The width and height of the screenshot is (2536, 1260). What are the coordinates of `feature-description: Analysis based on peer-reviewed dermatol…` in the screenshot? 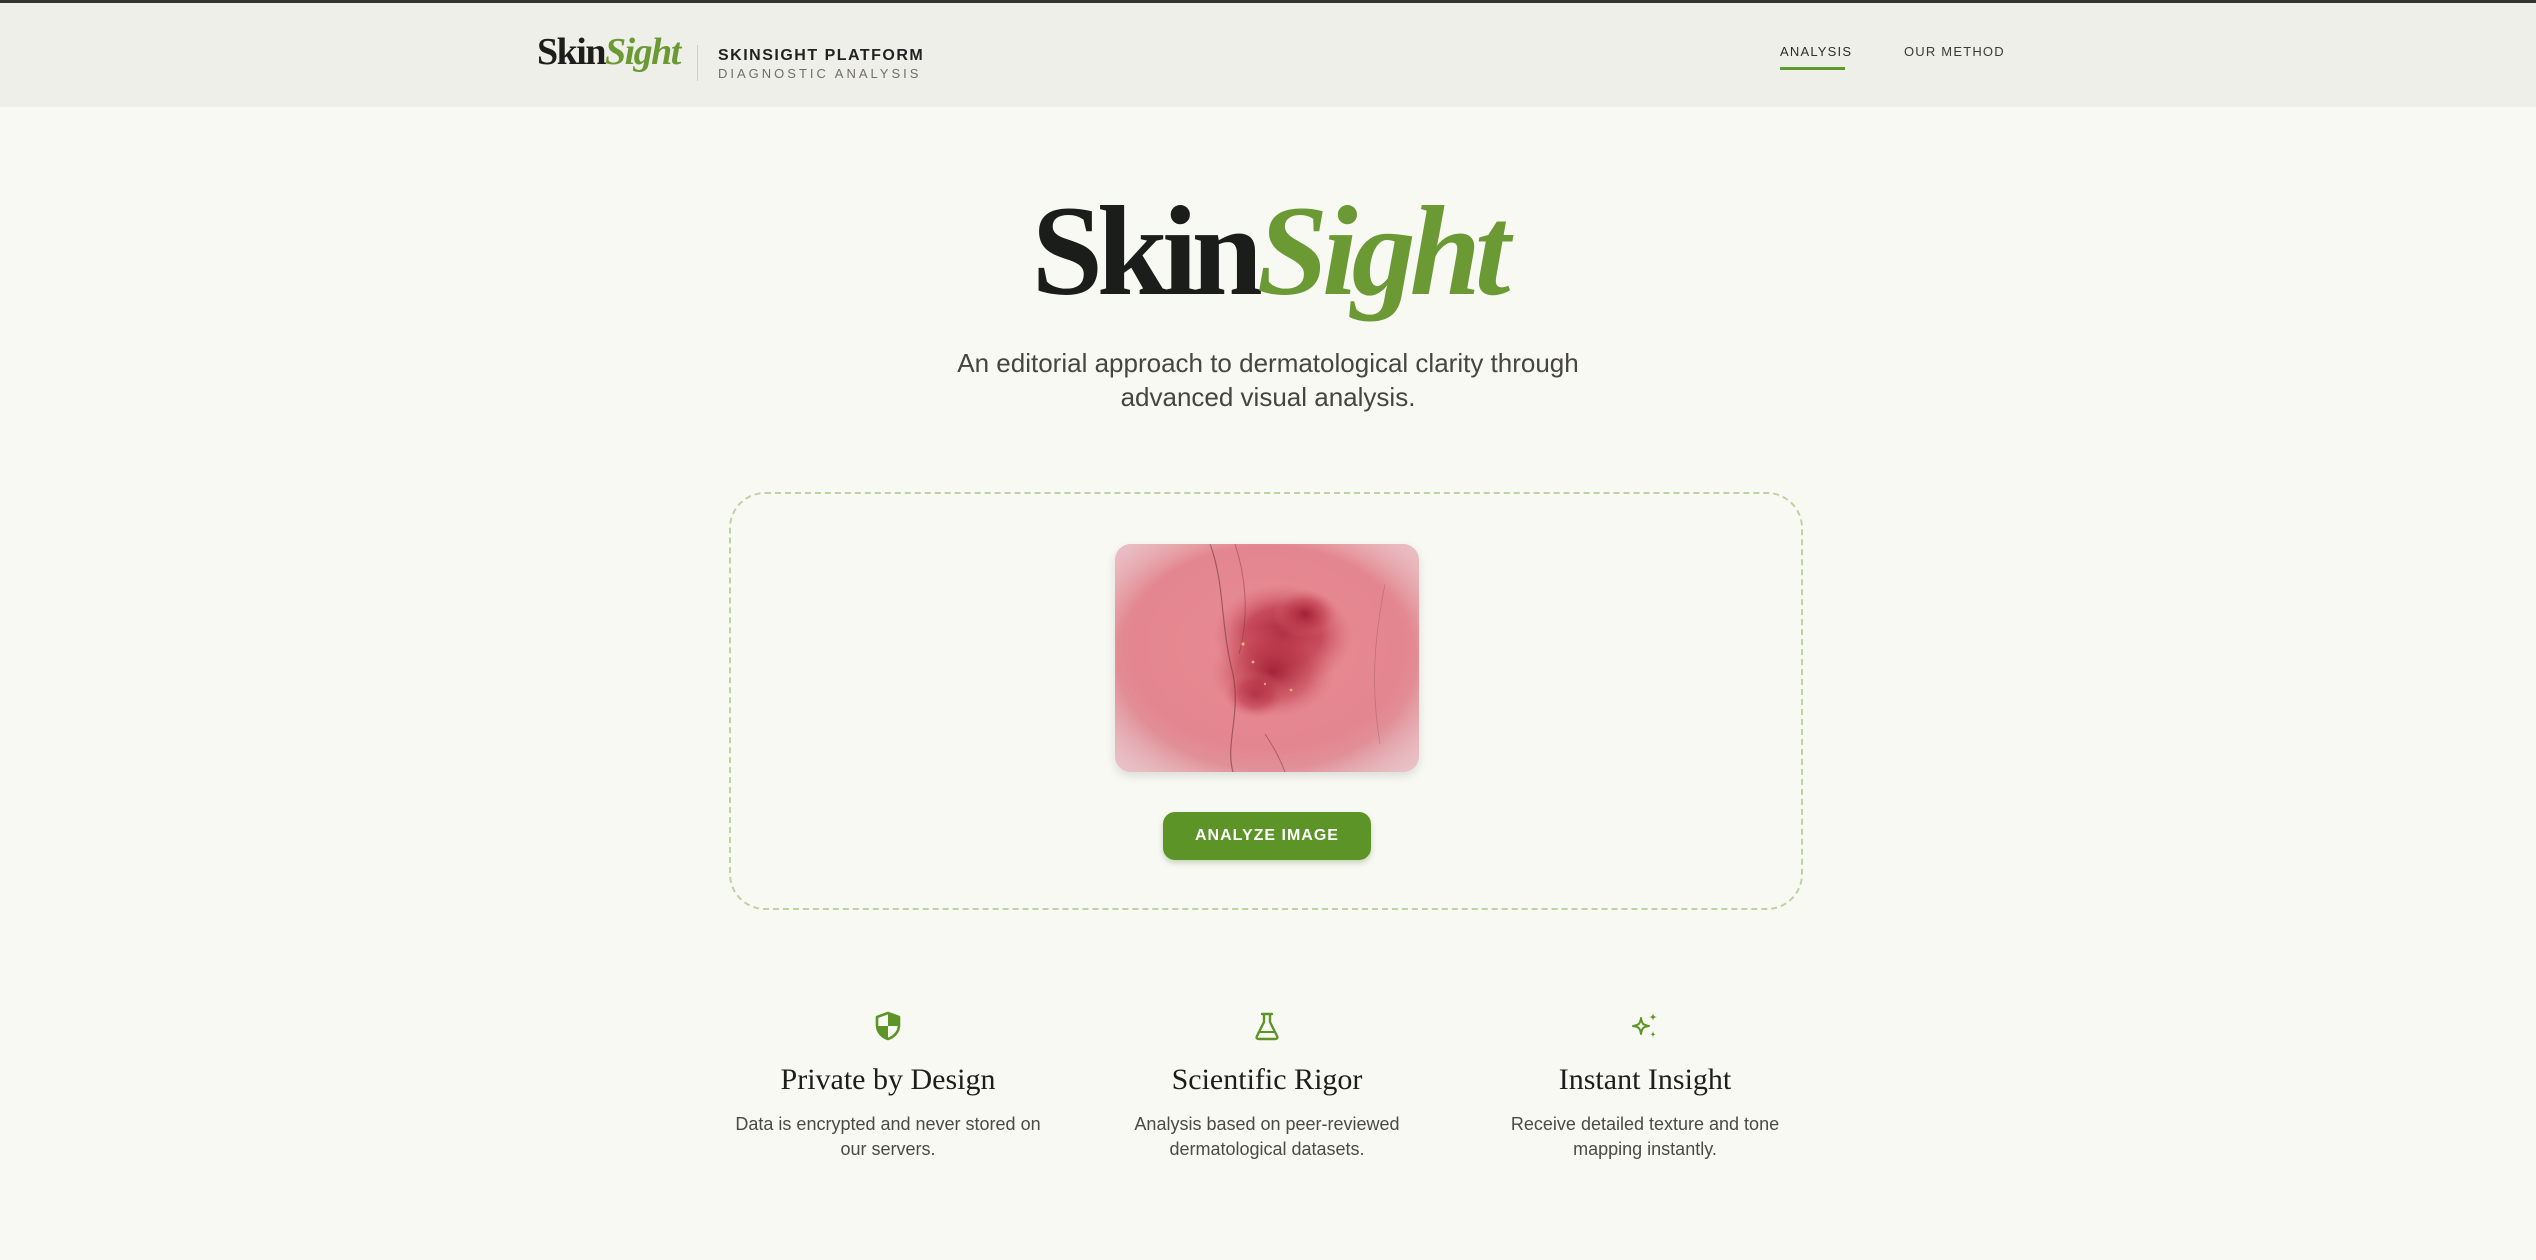 It's located at (1267, 1137).